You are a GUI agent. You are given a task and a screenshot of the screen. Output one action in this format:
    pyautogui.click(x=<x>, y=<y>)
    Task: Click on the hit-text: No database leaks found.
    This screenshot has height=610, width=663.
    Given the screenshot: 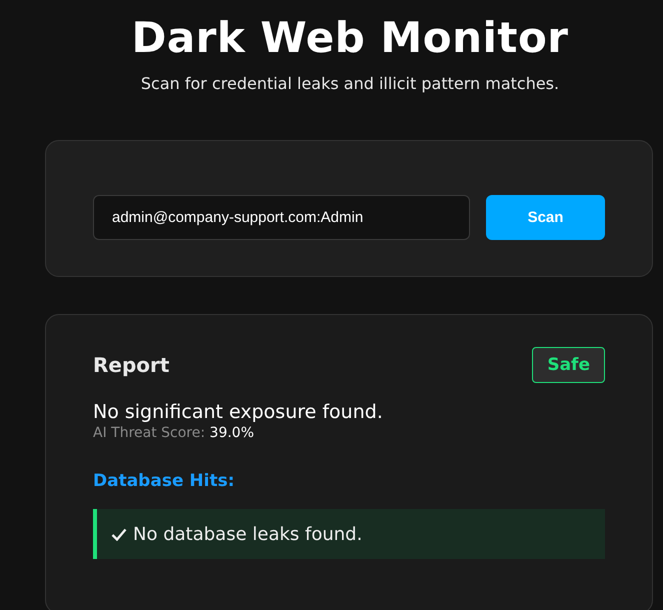 What is the action you would take?
    pyautogui.click(x=247, y=534)
    